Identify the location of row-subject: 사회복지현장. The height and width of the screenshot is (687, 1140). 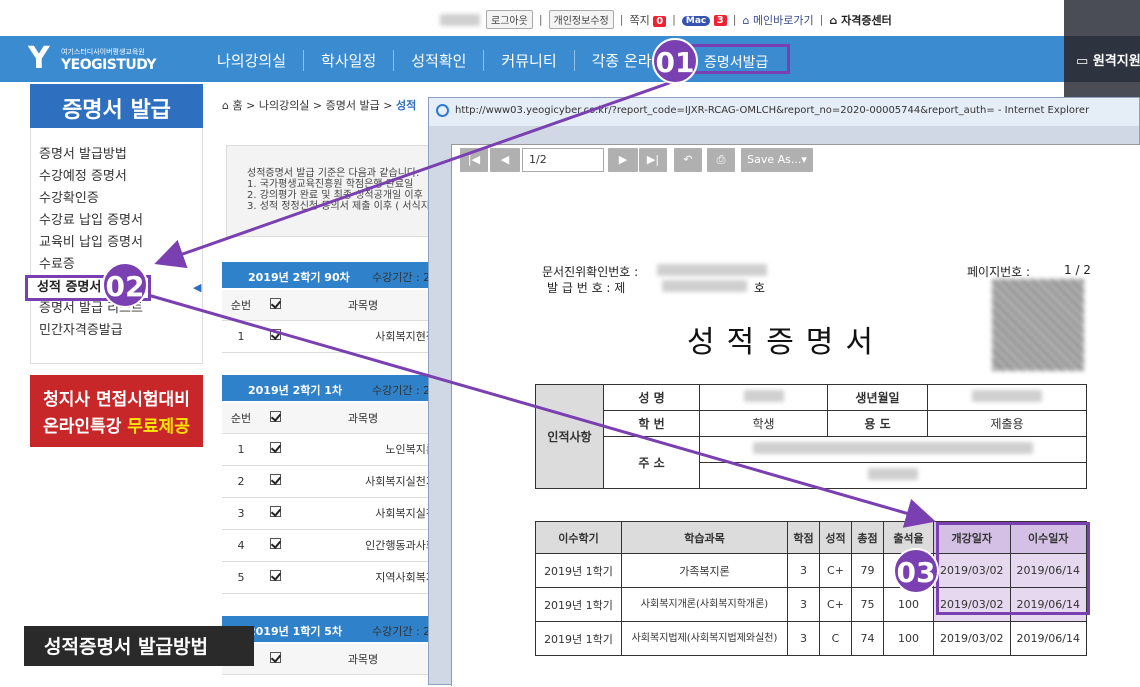
(363, 336).